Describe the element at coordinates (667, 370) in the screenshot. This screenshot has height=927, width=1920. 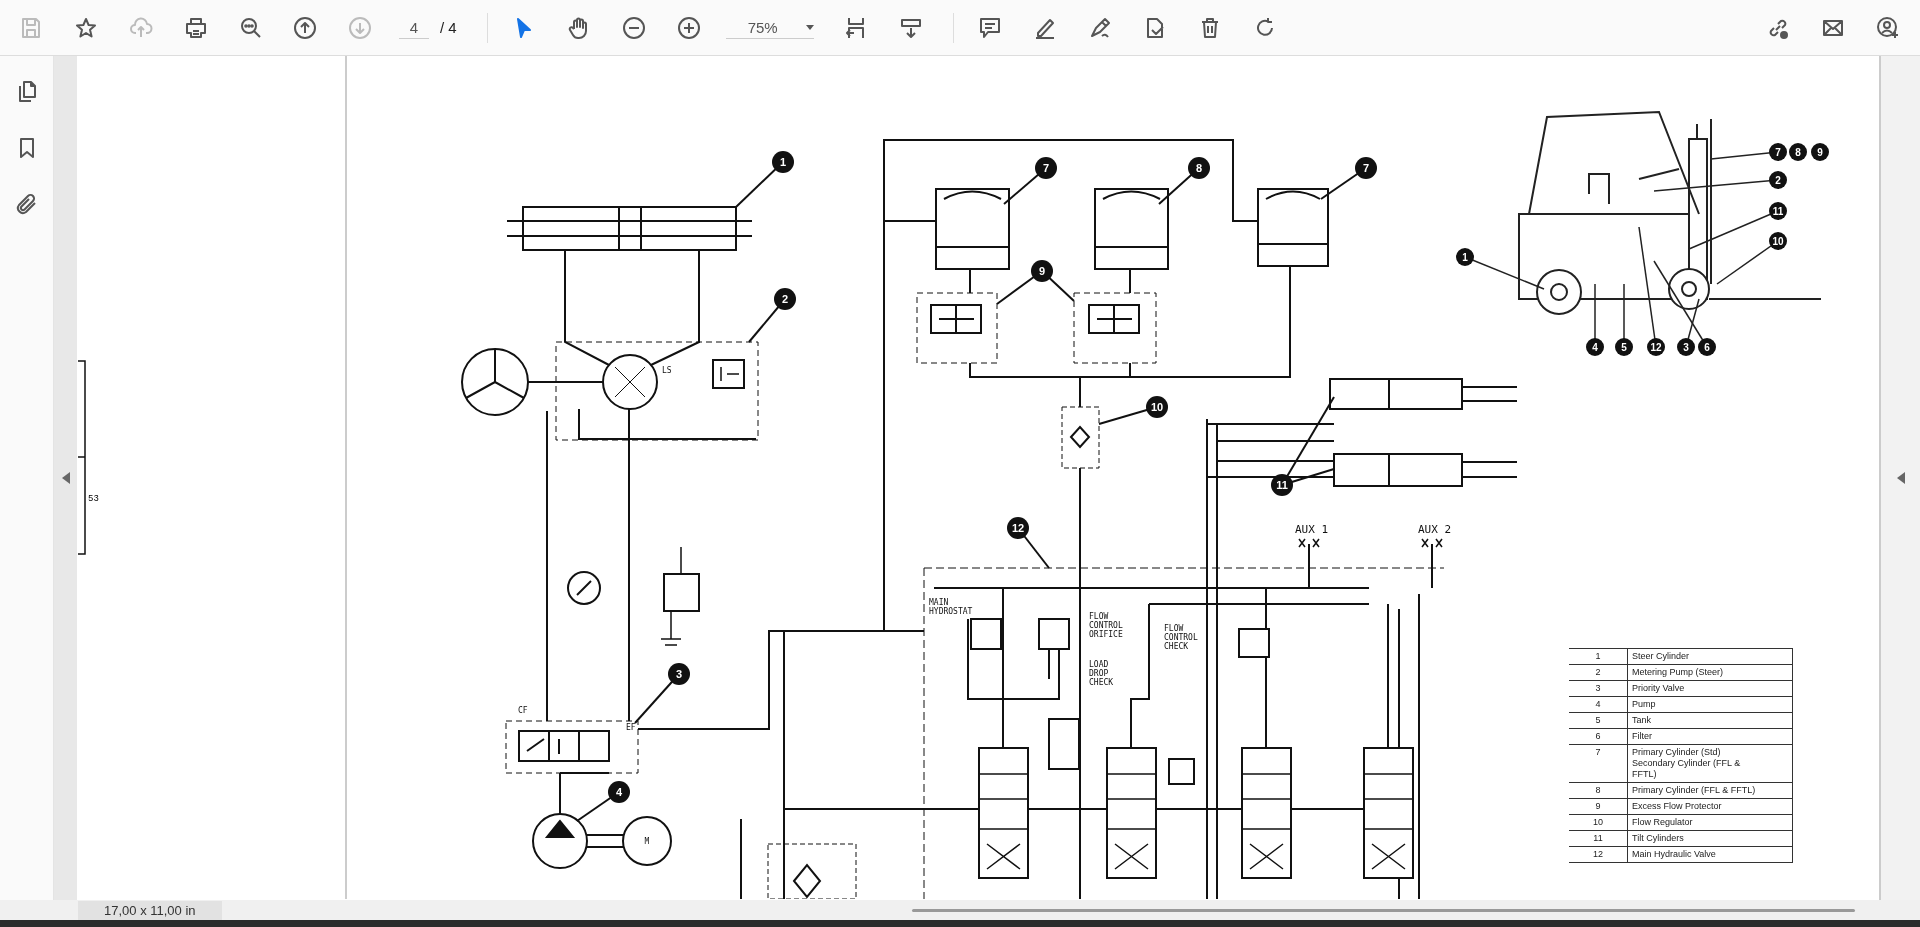
I see `schematic-label: LS` at that location.